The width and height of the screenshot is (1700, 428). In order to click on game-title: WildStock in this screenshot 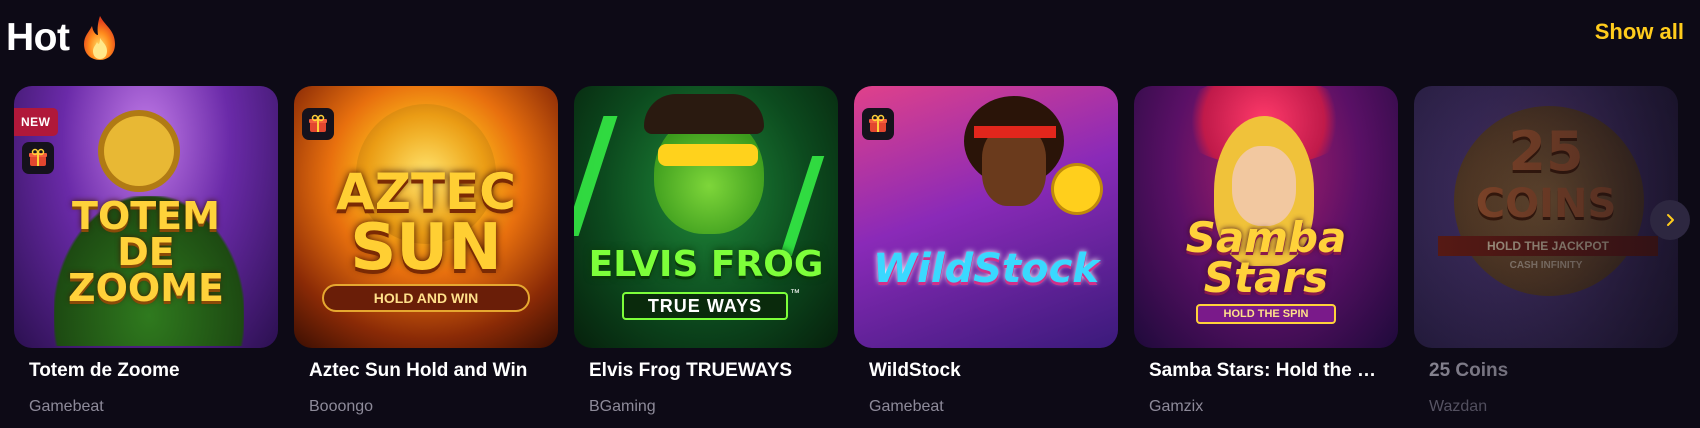, I will do `click(915, 371)`.